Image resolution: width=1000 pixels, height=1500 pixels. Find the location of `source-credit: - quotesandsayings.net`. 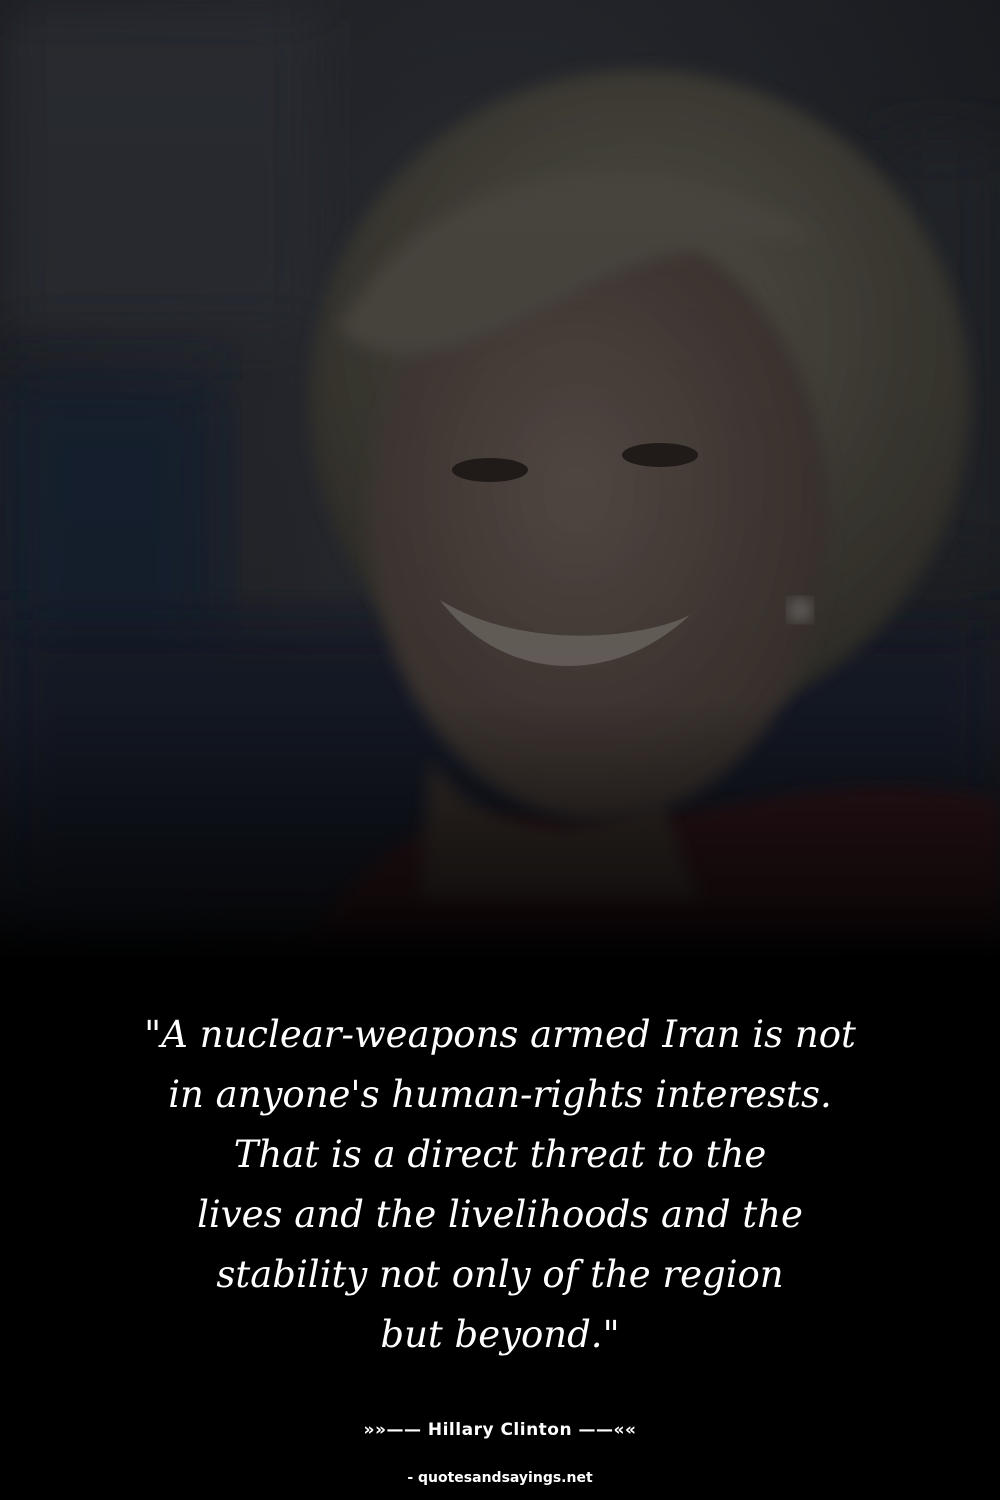

source-credit: - quotesandsayings.net is located at coordinates (500, 1478).